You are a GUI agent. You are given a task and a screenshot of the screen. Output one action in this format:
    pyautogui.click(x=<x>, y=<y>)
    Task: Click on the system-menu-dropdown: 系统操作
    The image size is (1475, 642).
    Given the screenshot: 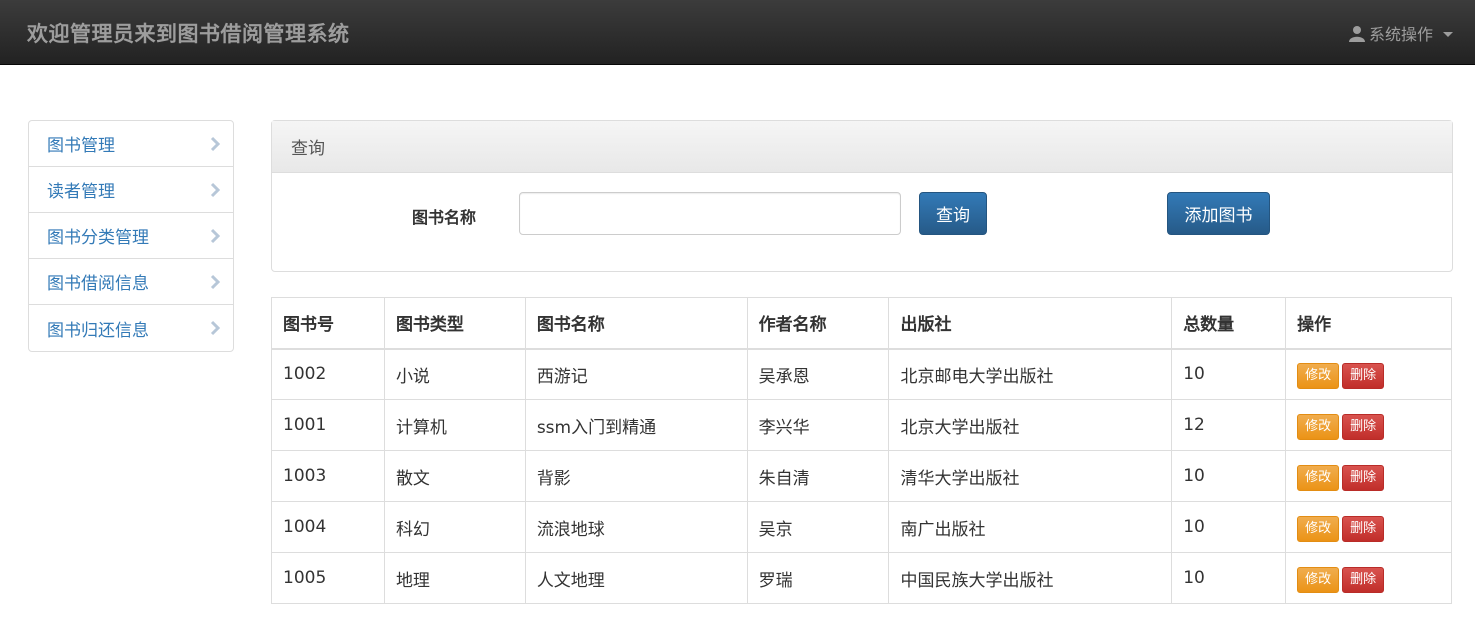 What is the action you would take?
    pyautogui.click(x=1400, y=33)
    